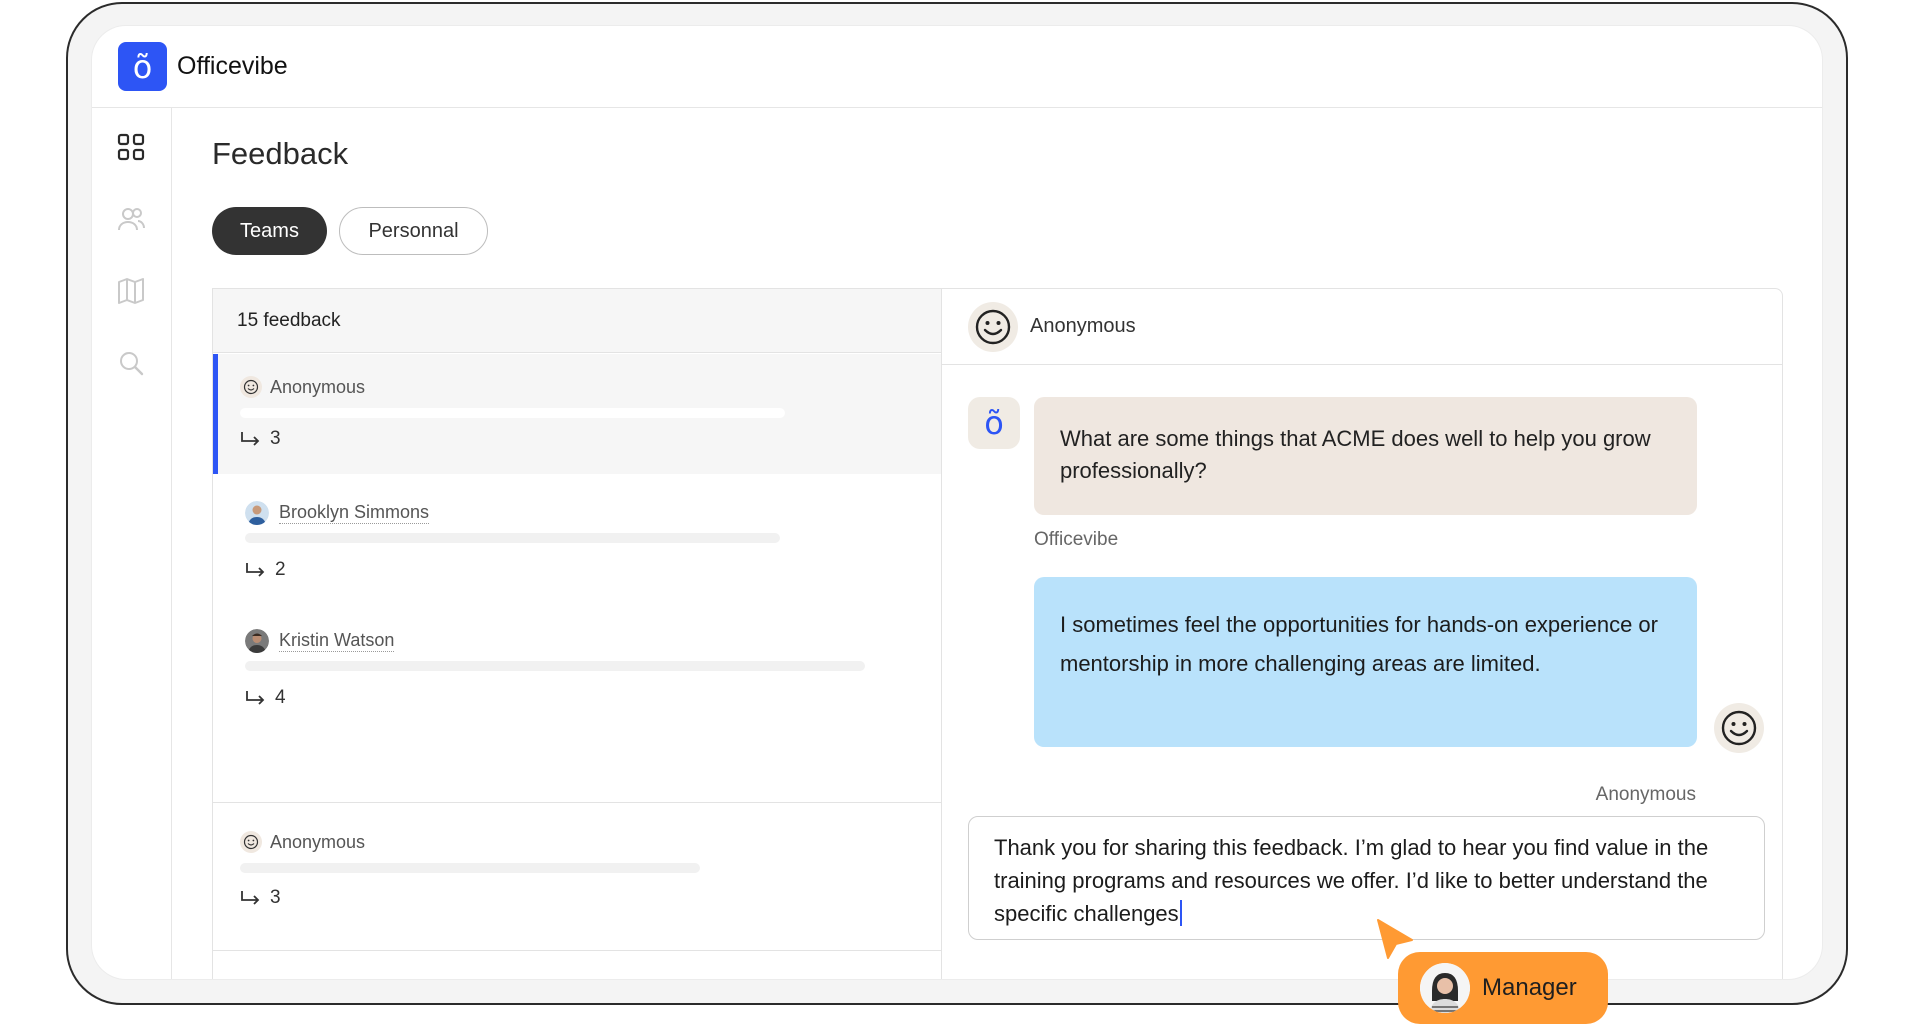  I want to click on brand-name: Officevibe, so click(232, 66).